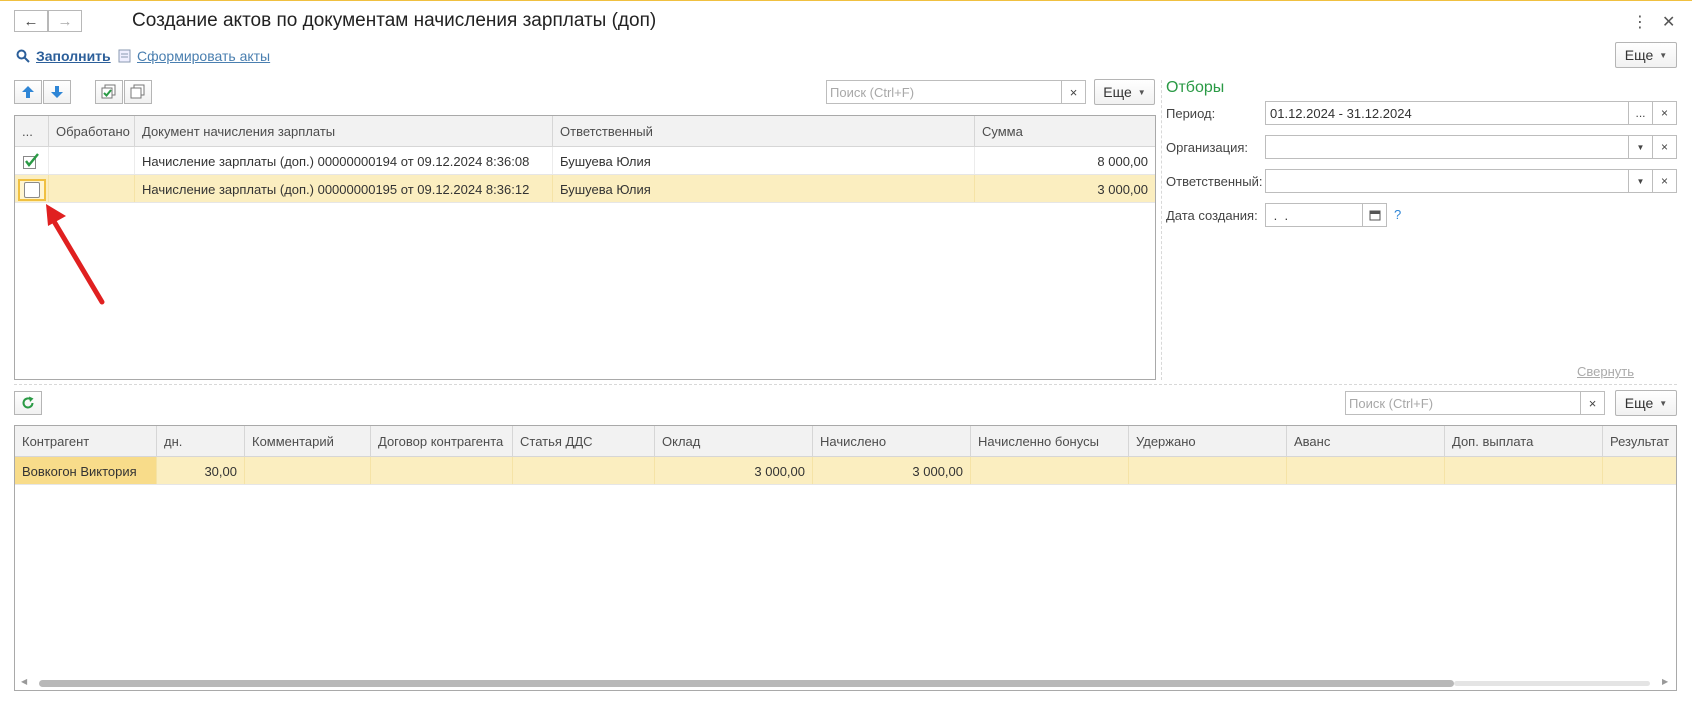 Image resolution: width=1692 pixels, height=702 pixels. What do you see at coordinates (124, 56) in the screenshot?
I see `document-icon` at bounding box center [124, 56].